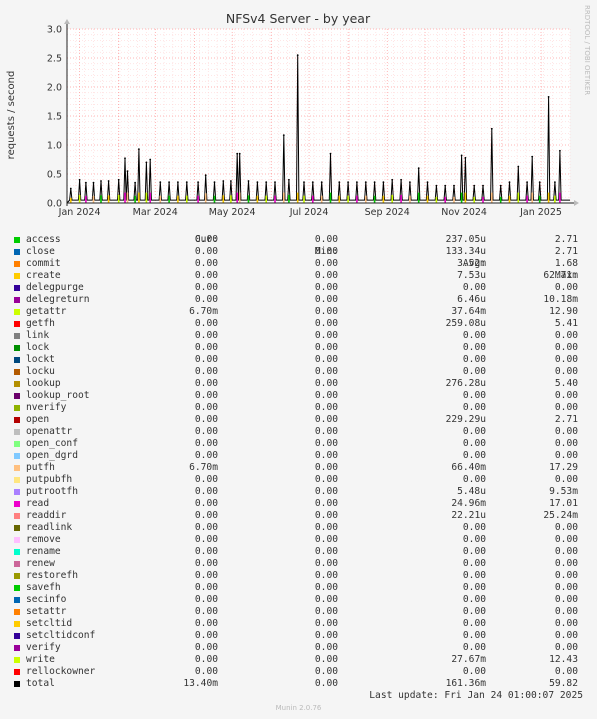 Image resolution: width=597 pixels, height=719 pixels. What do you see at coordinates (298, 468) in the screenshot?
I see `legend-row-putfh: putfh 6.70m 0.00 66.40m 17.29` at bounding box center [298, 468].